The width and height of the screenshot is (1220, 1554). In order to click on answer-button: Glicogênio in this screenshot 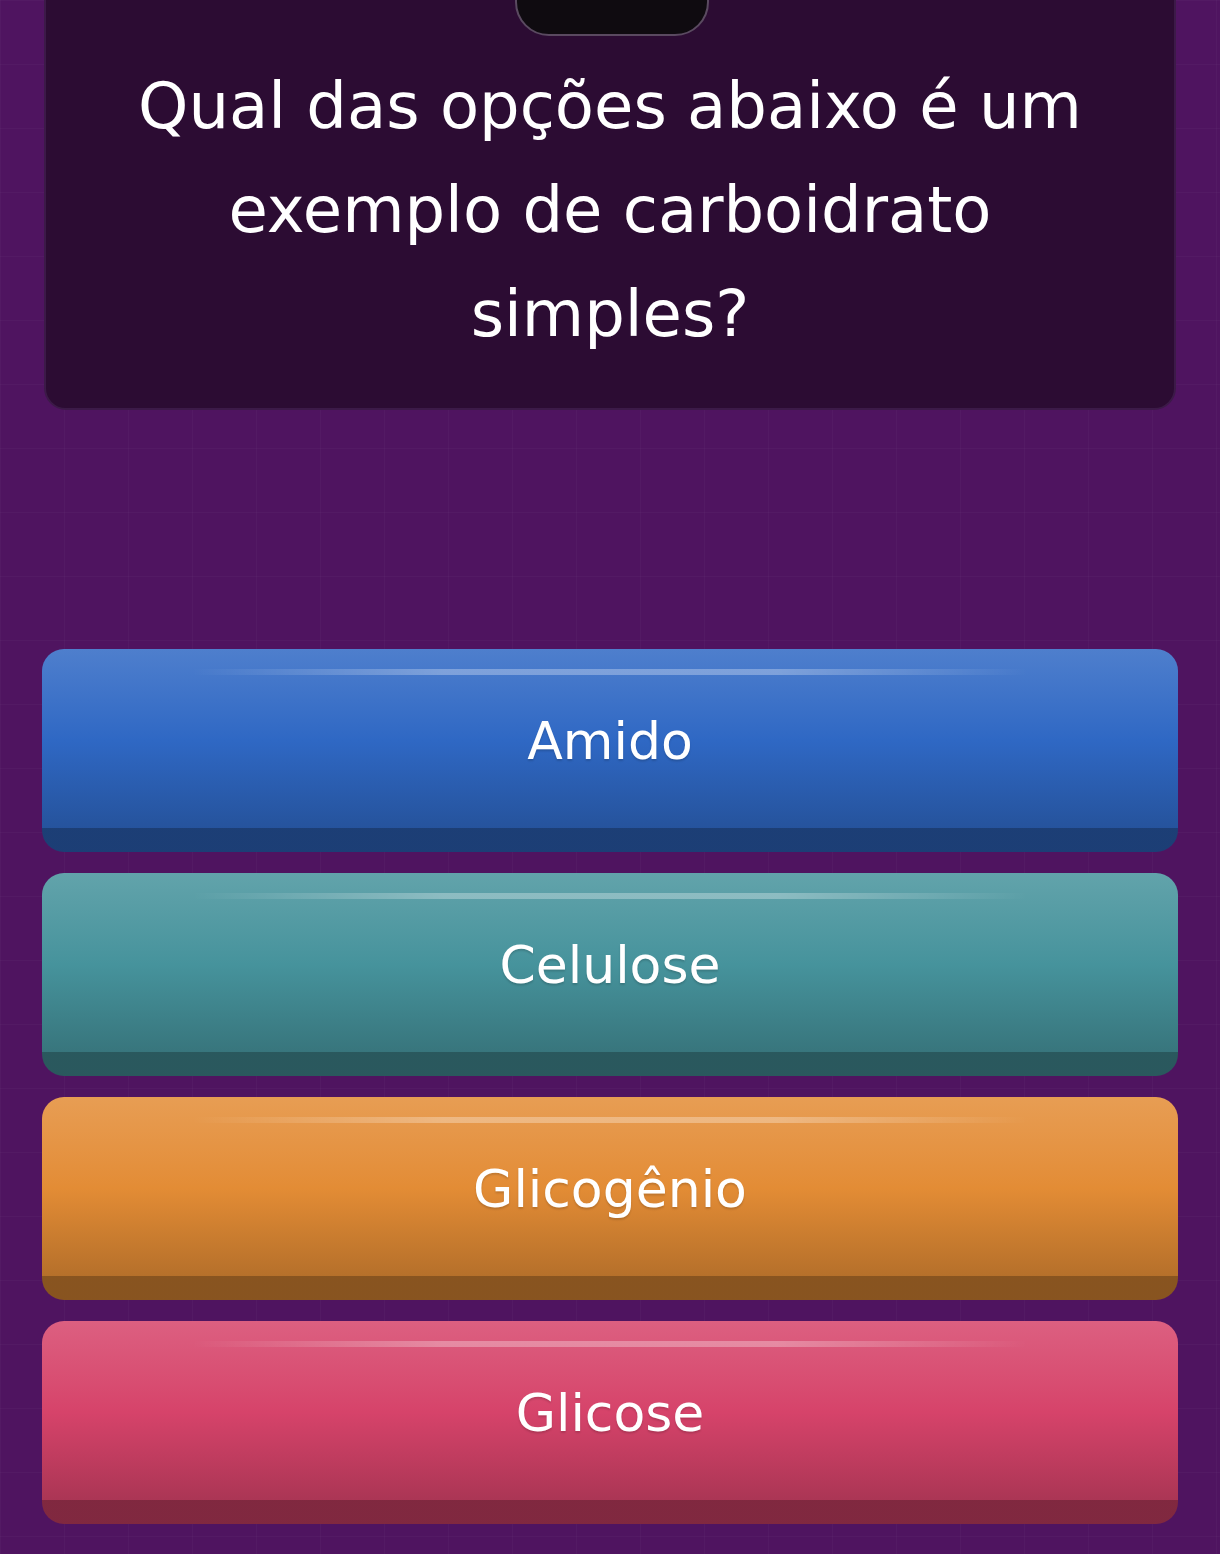, I will do `click(610, 1198)`.